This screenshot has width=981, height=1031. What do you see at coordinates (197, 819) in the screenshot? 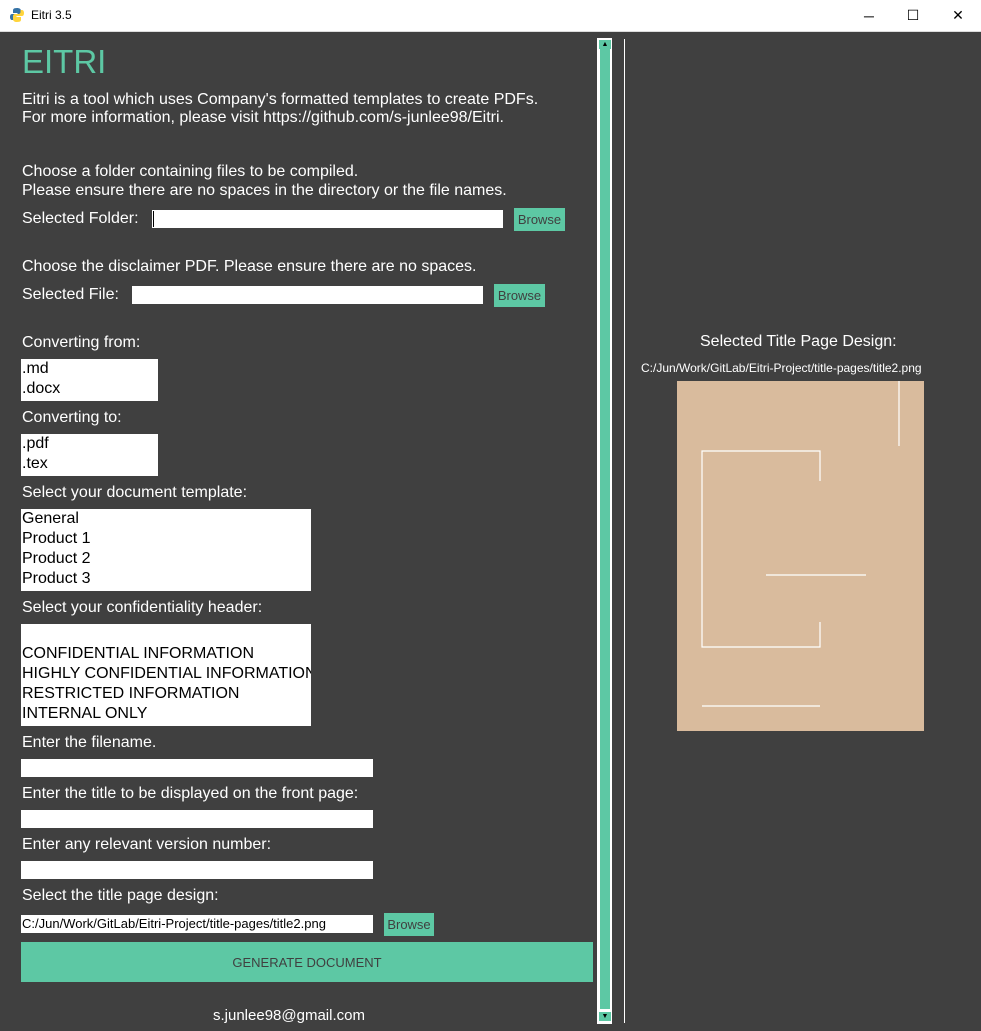
I see `front-title-field` at bounding box center [197, 819].